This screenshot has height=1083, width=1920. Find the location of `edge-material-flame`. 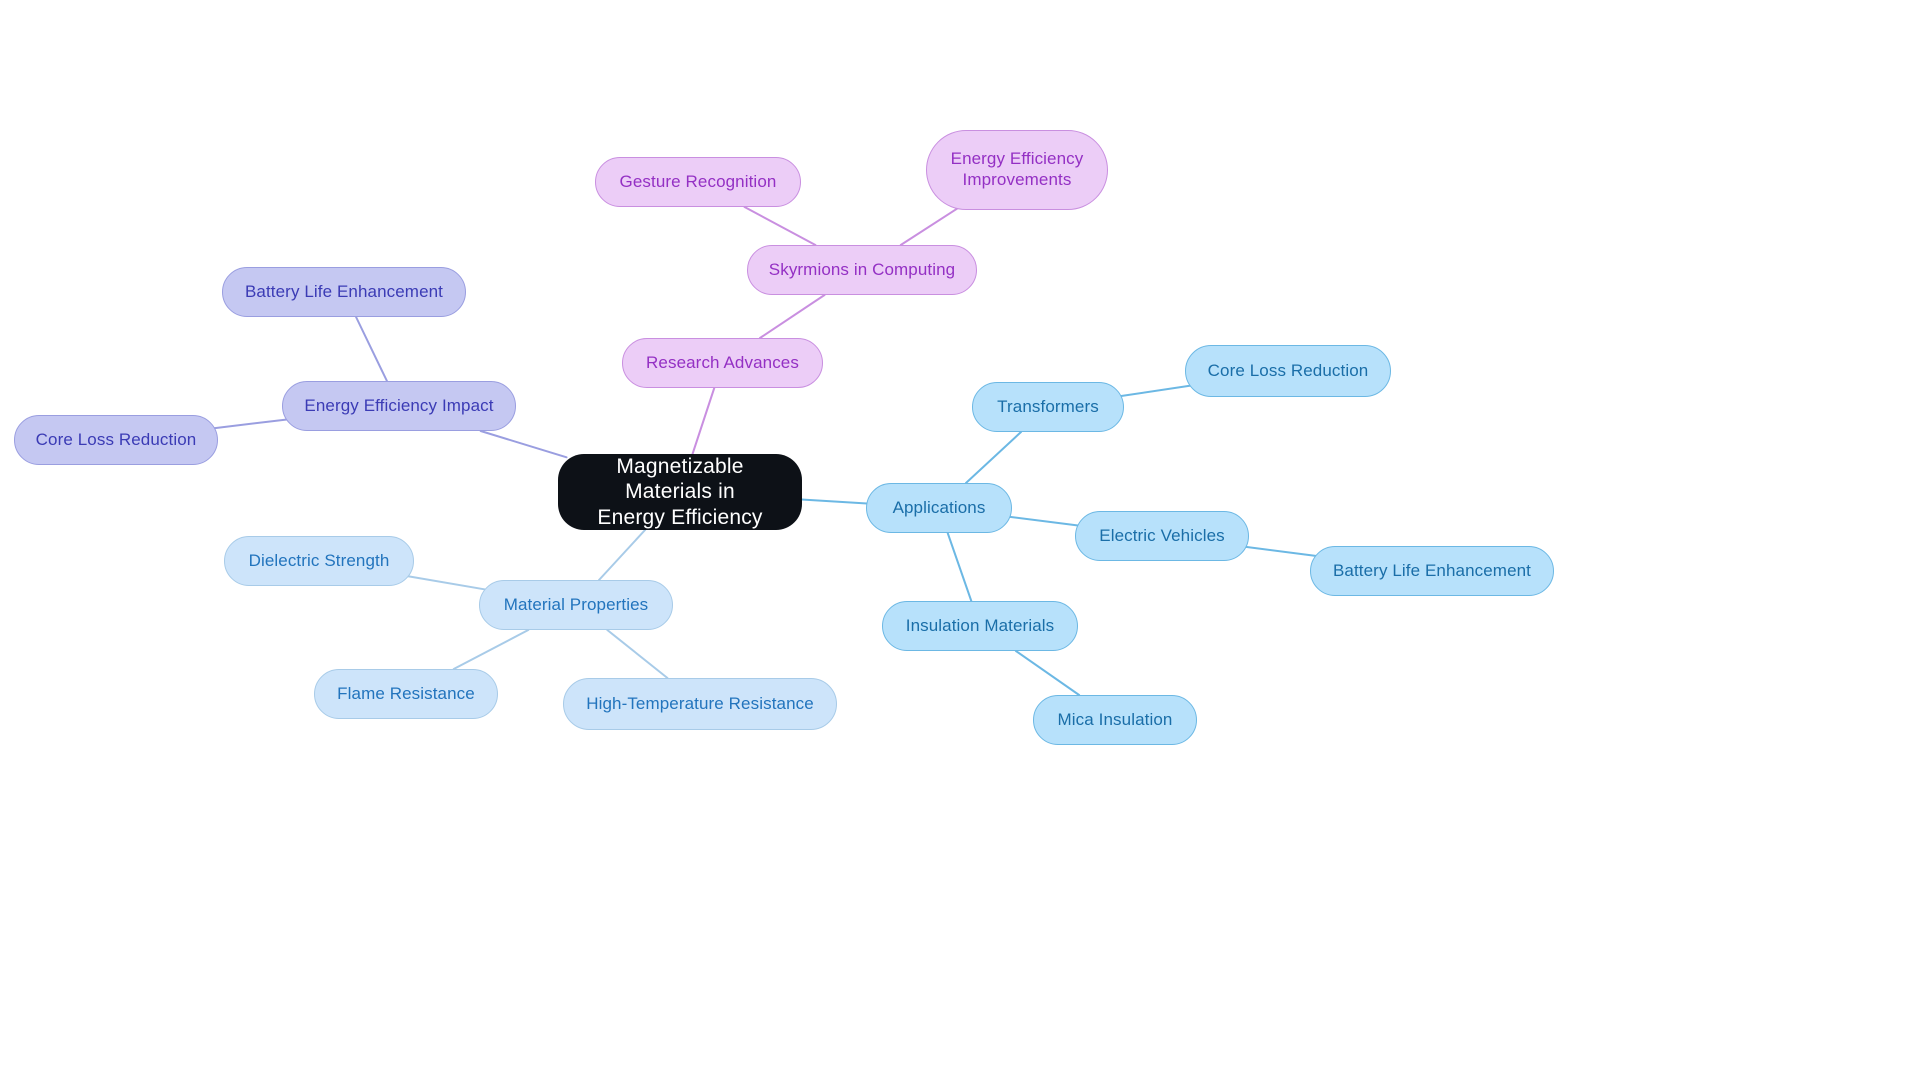

edge-material-flame is located at coordinates (491, 649).